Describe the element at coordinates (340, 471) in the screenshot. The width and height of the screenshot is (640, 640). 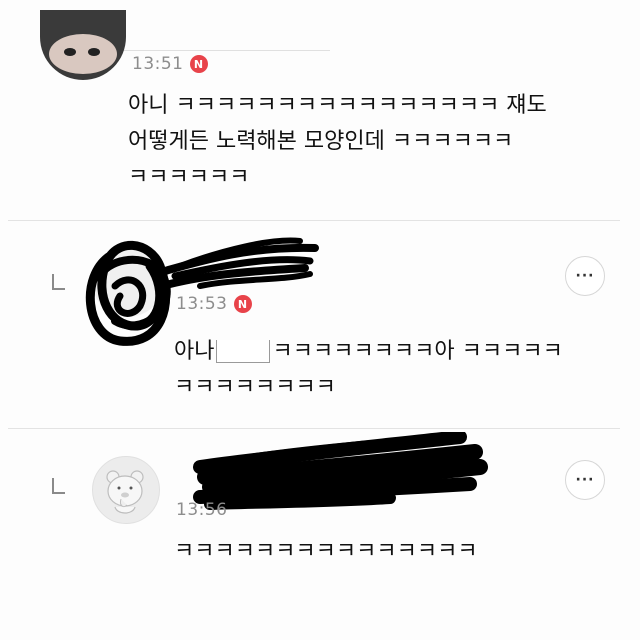
I see `redaction-scribble` at that location.